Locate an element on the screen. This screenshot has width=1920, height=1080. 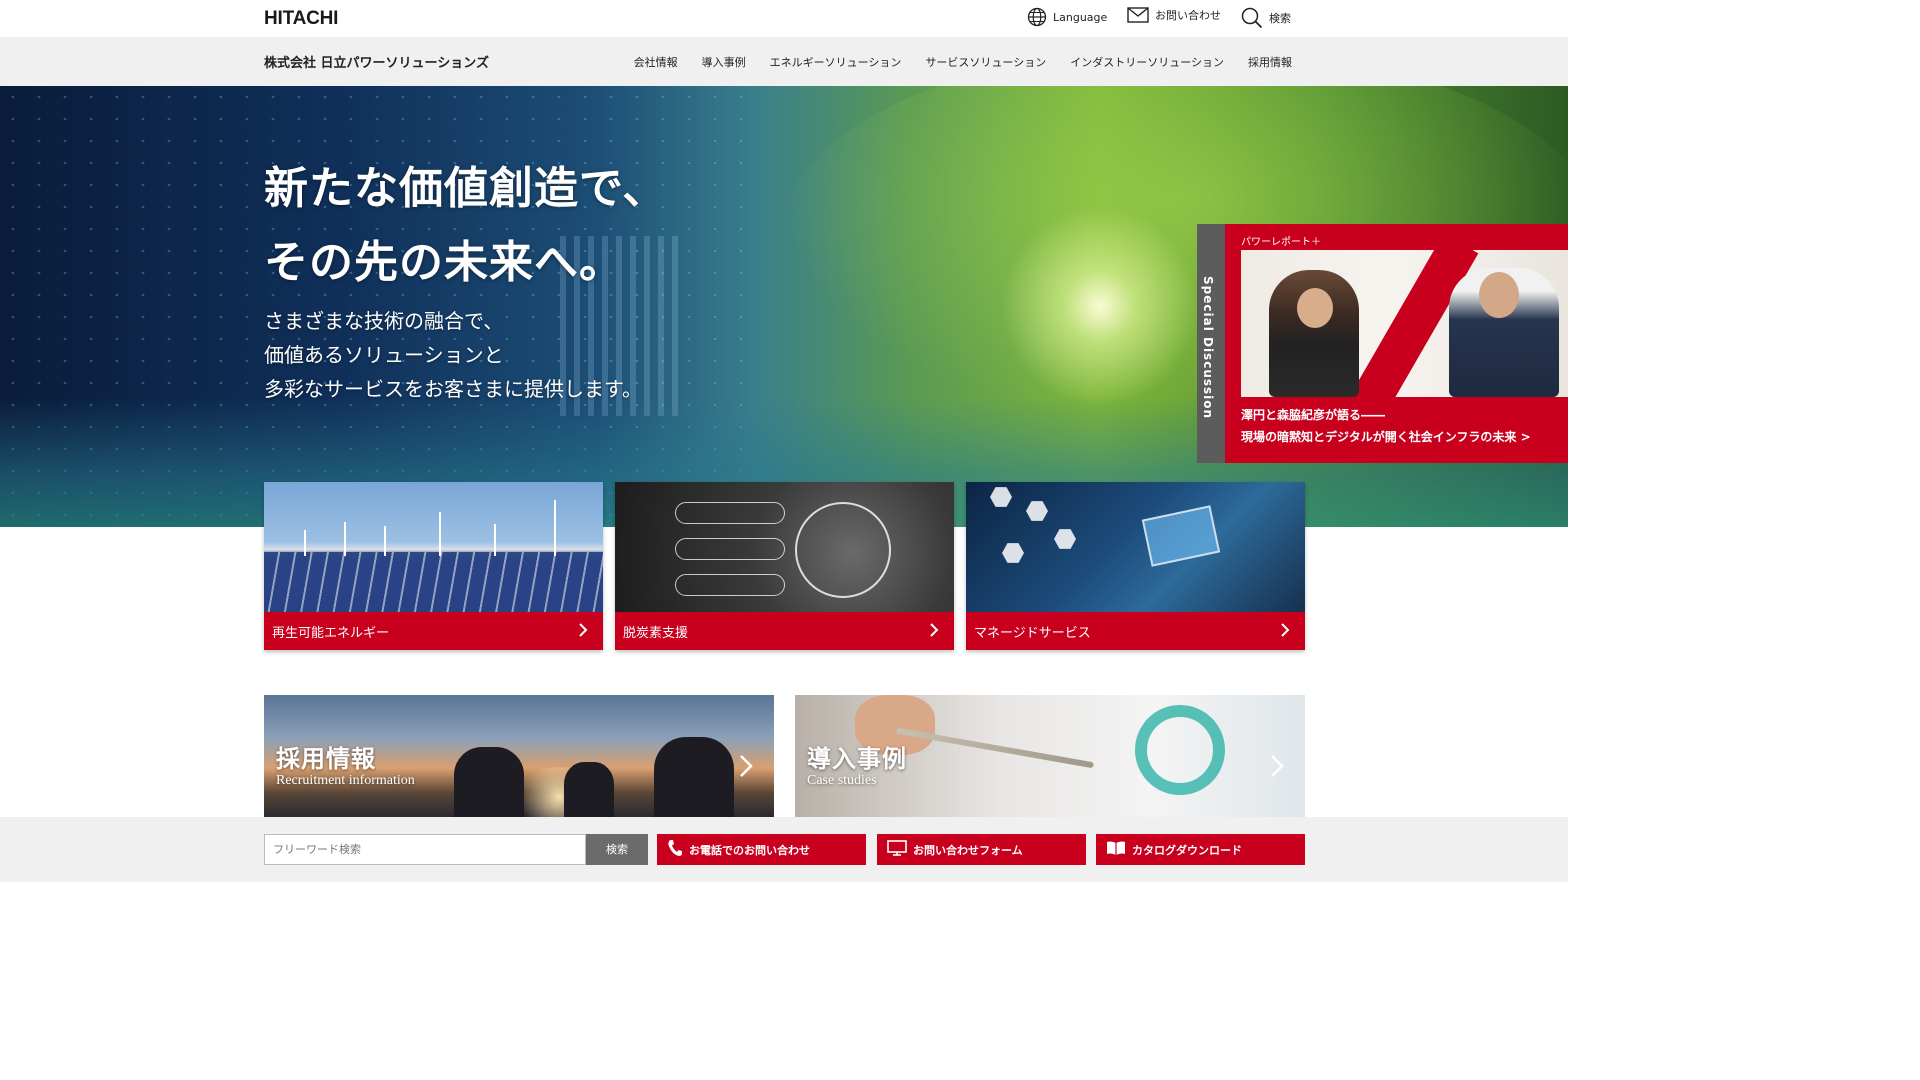
decarbonization-bar: 脱炭素支援 is located at coordinates (784, 631).